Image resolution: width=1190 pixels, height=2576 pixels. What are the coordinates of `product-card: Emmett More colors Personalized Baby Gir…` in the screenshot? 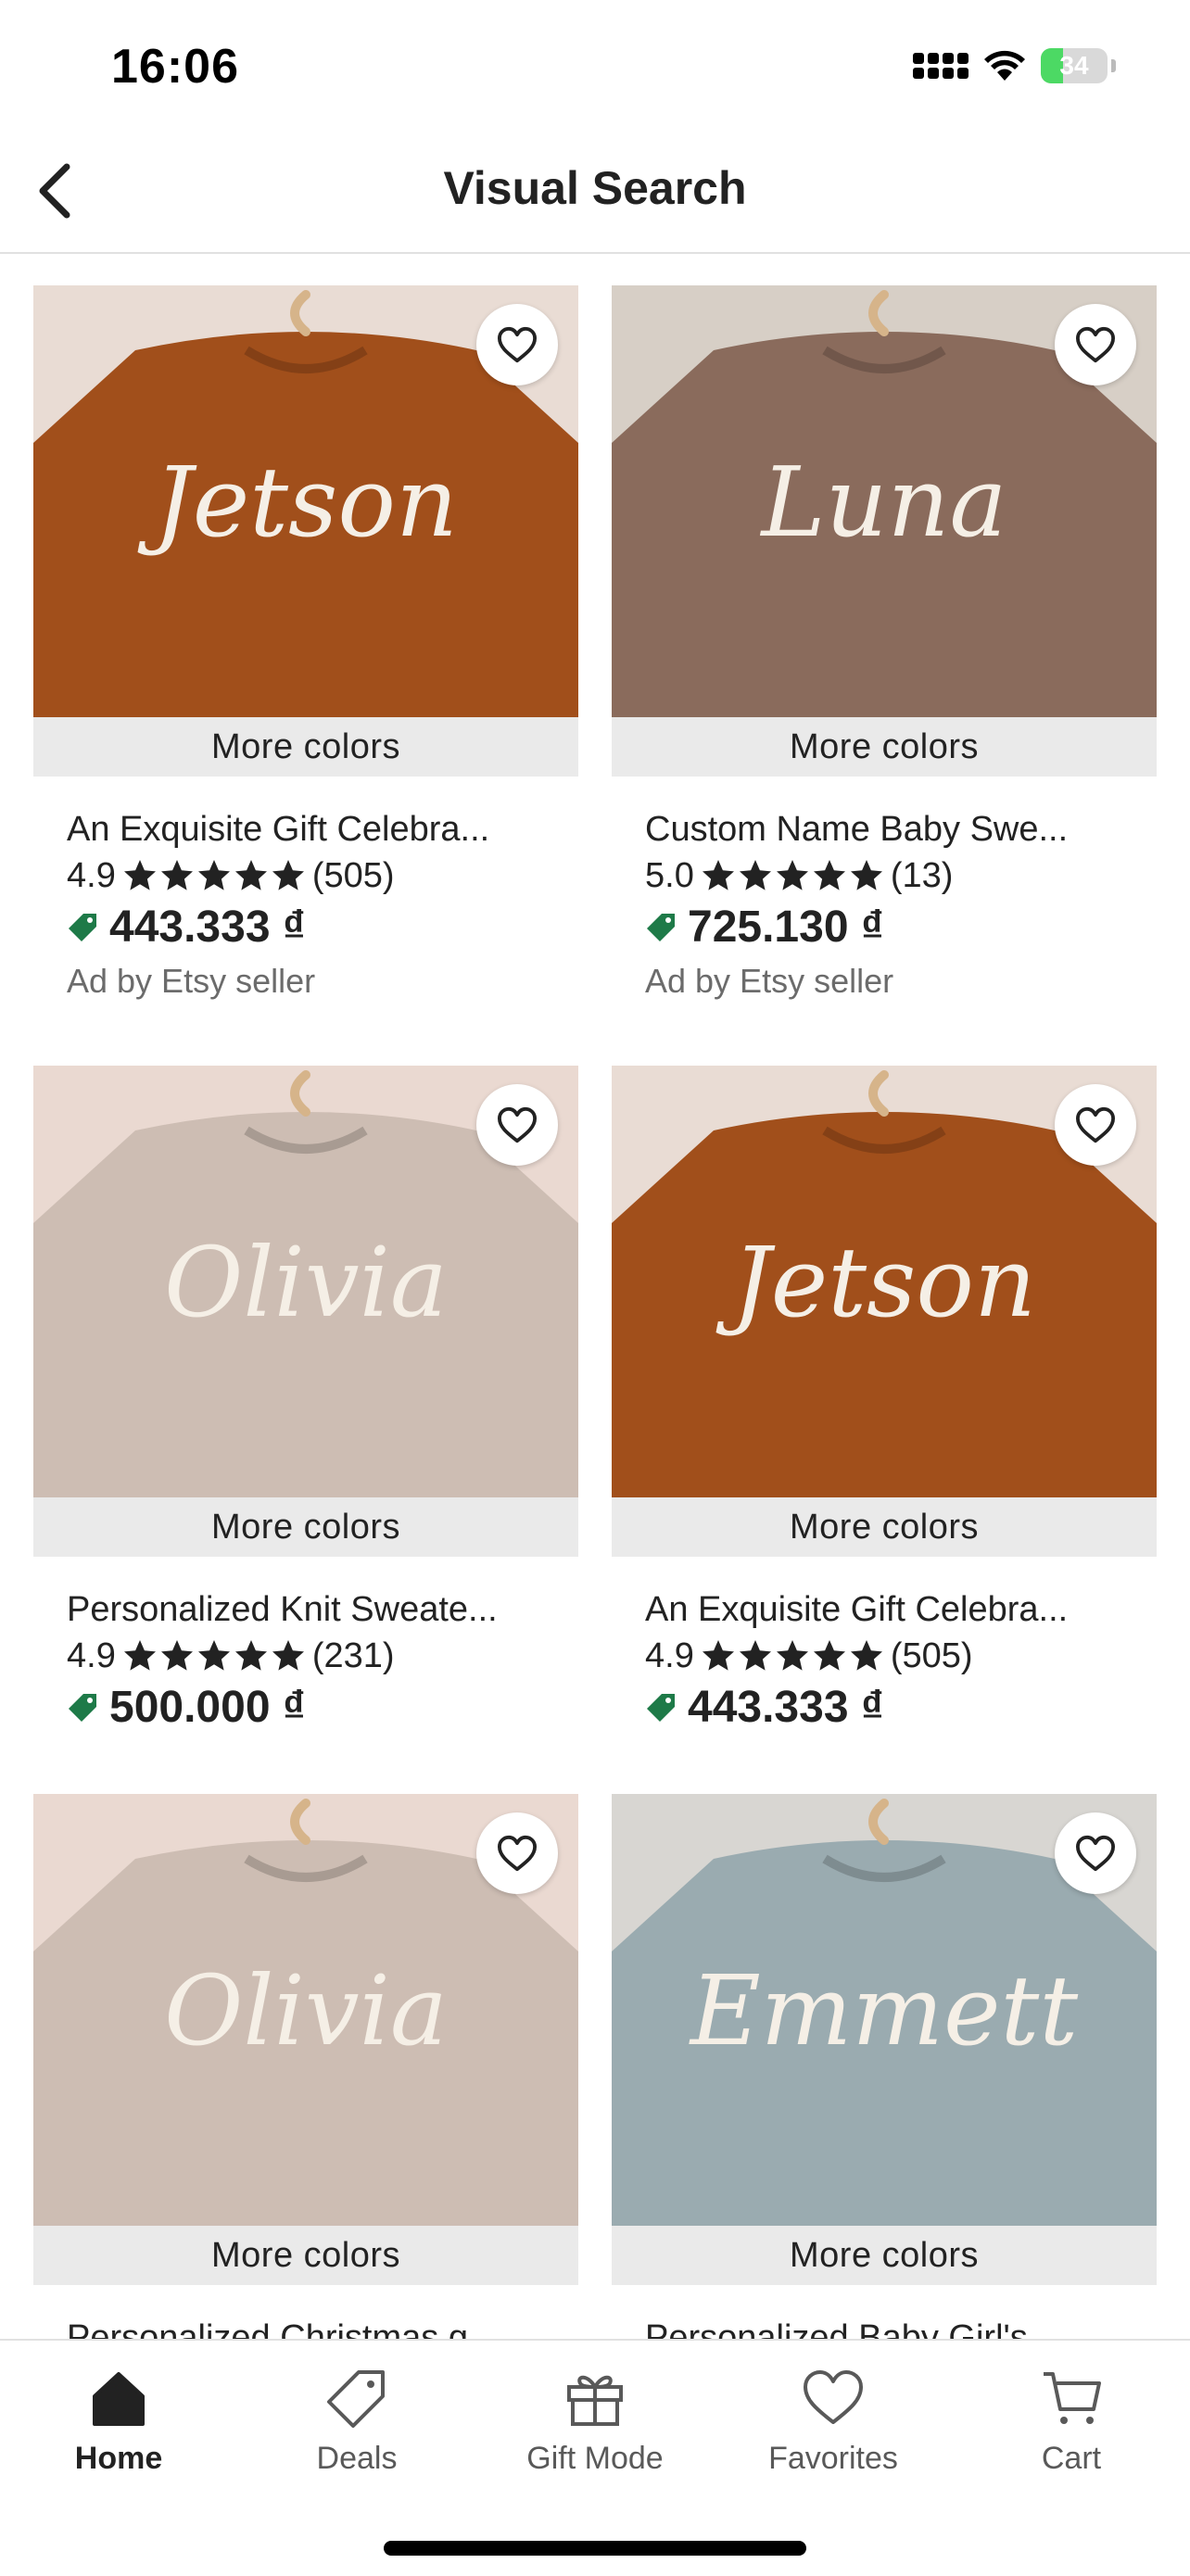 It's located at (884, 2077).